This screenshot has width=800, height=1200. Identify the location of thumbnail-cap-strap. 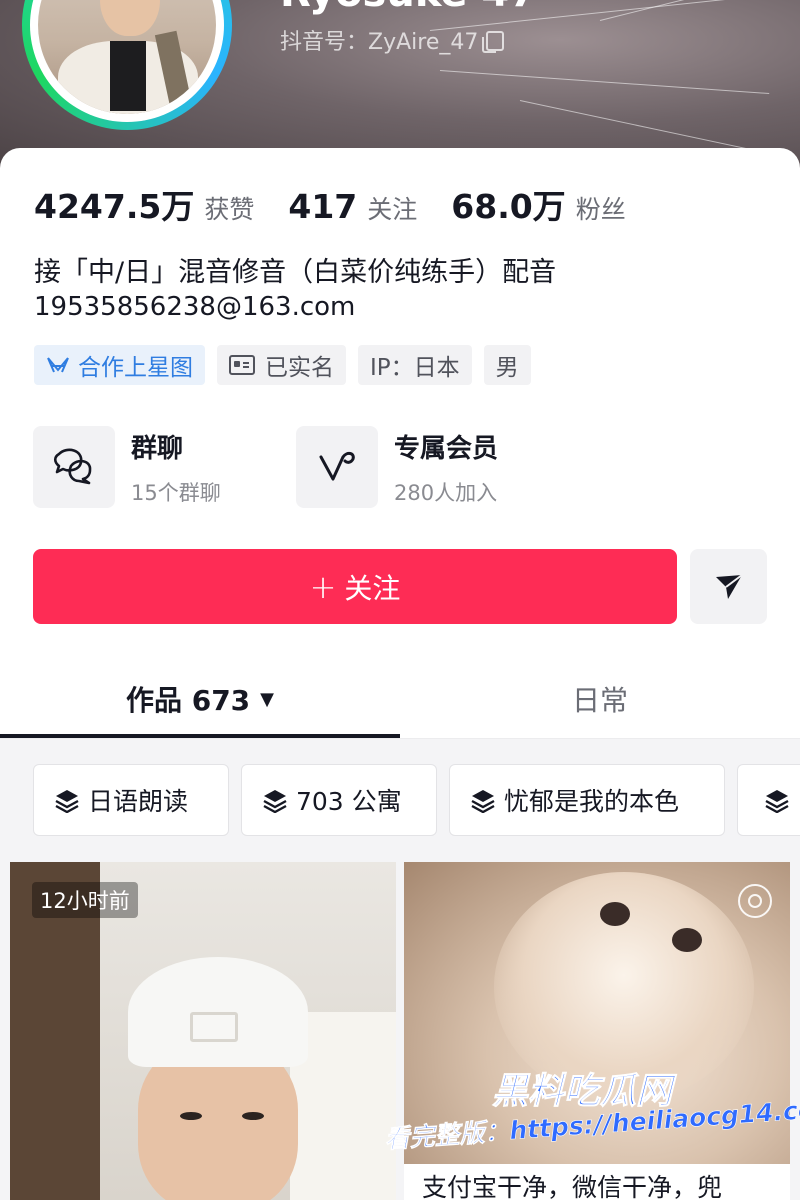
(214, 1027).